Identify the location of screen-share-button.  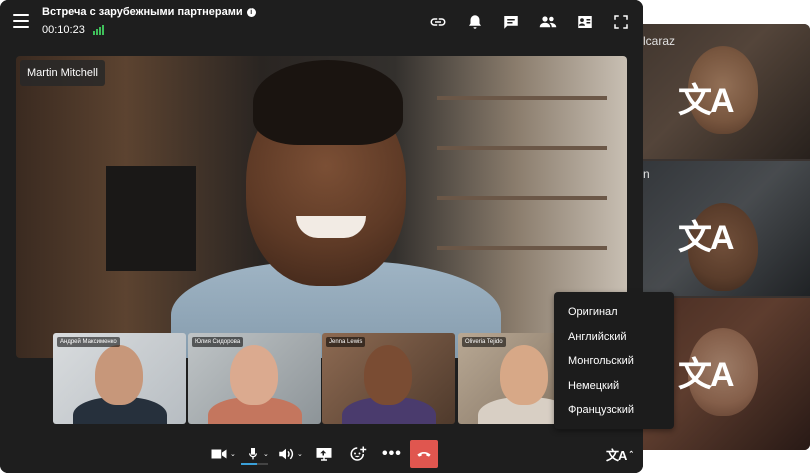
(324, 454).